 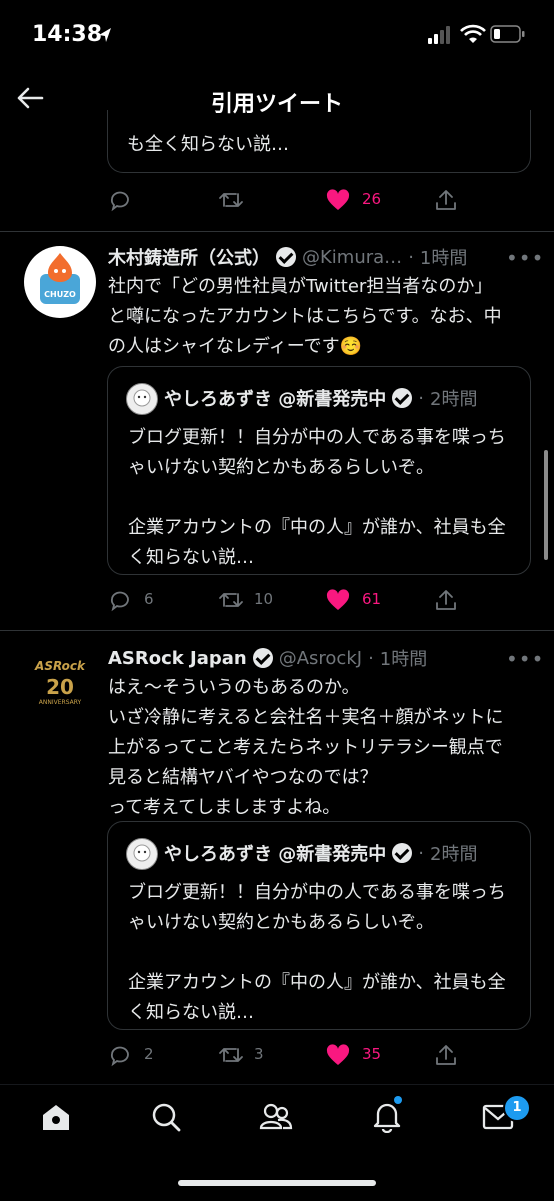 What do you see at coordinates (60, 687) in the screenshot?
I see `anniversary-logo-icon: 20` at bounding box center [60, 687].